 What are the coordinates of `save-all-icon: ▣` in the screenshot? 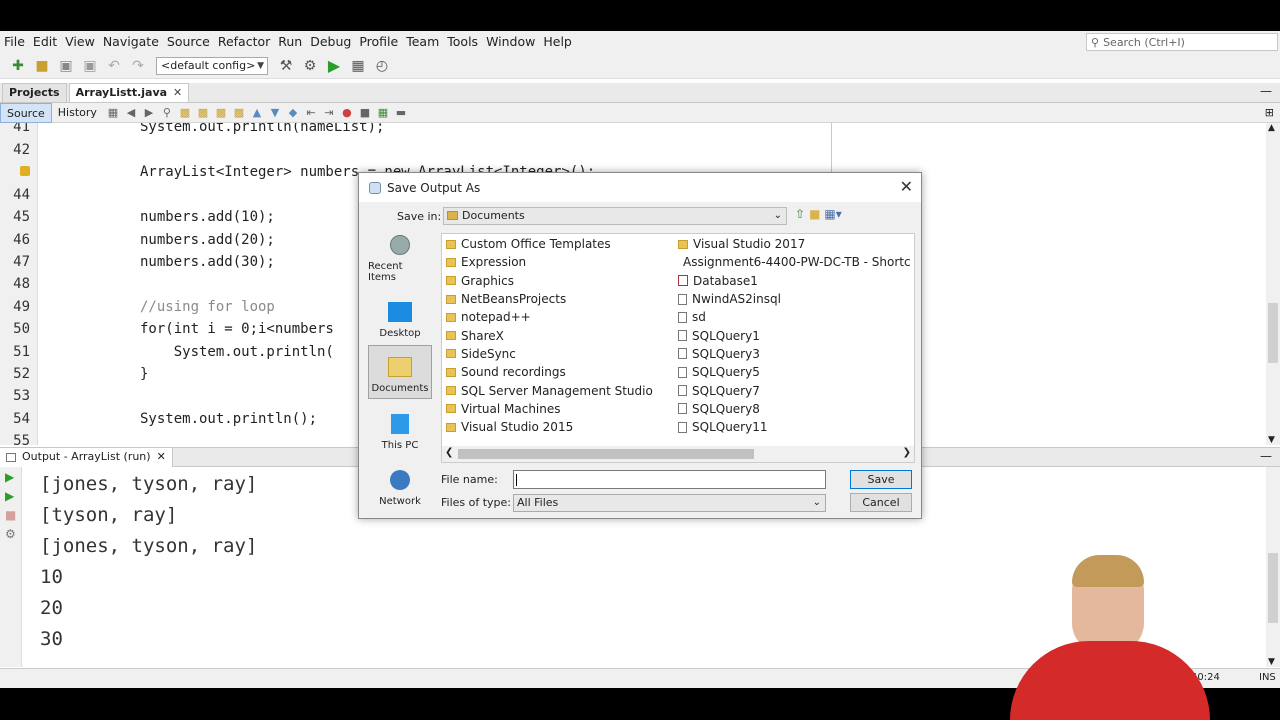 It's located at (90, 66).